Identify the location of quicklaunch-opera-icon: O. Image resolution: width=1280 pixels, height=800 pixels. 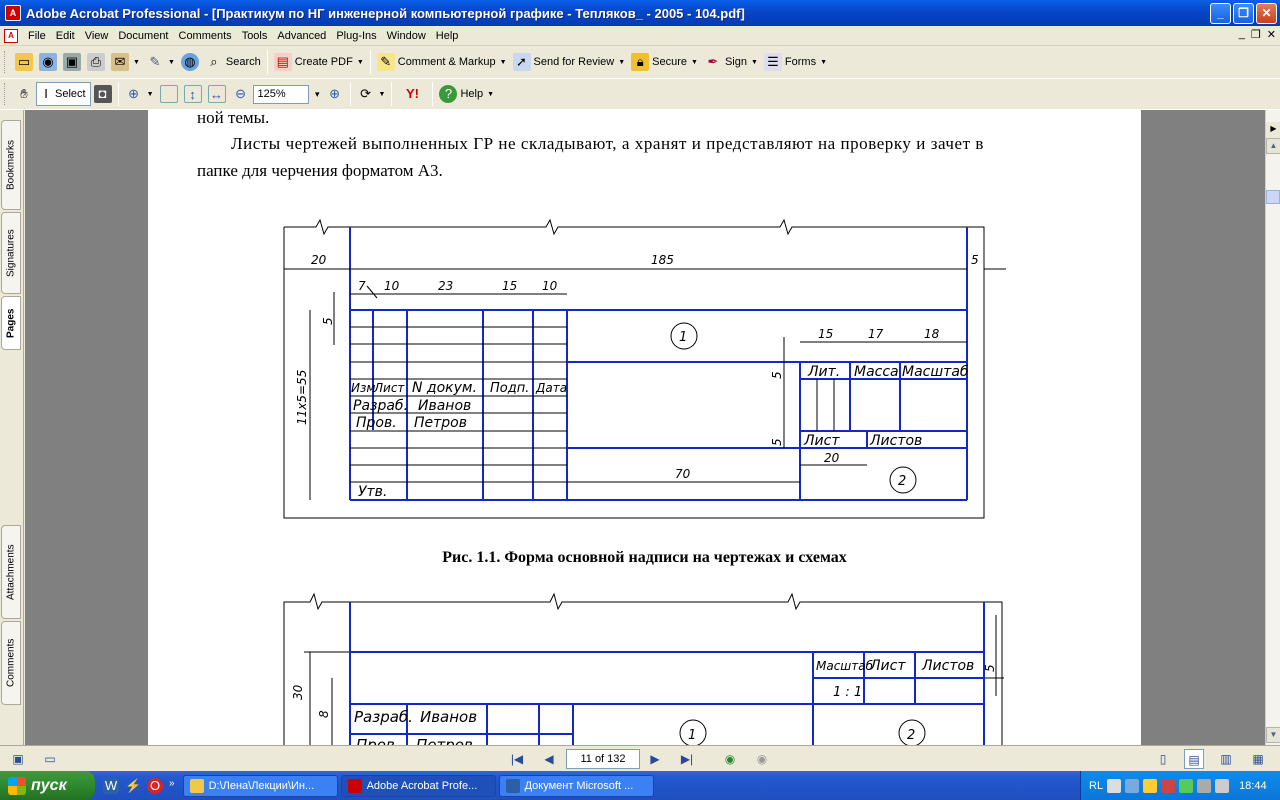
(155, 785).